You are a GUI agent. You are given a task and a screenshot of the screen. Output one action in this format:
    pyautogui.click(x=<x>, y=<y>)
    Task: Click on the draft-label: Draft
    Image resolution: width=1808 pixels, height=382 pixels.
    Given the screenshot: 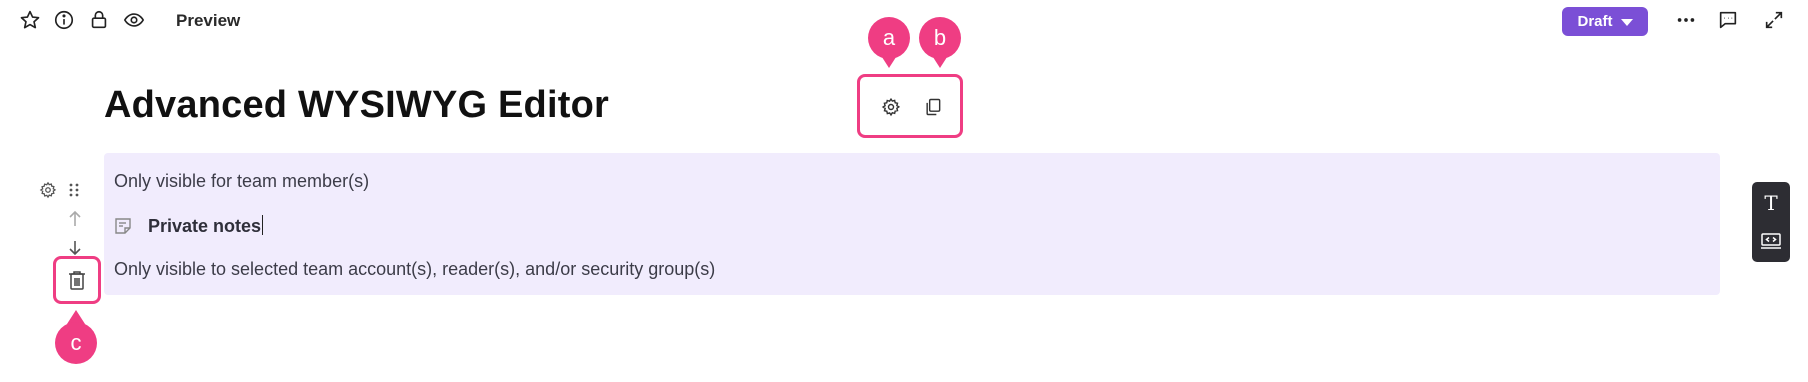 What is the action you would take?
    pyautogui.click(x=1595, y=21)
    